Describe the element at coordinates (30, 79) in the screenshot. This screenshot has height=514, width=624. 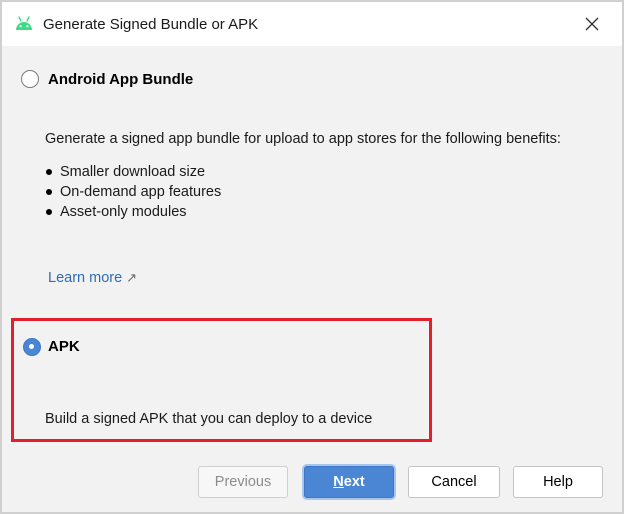
I see `bundle-radio-button` at that location.